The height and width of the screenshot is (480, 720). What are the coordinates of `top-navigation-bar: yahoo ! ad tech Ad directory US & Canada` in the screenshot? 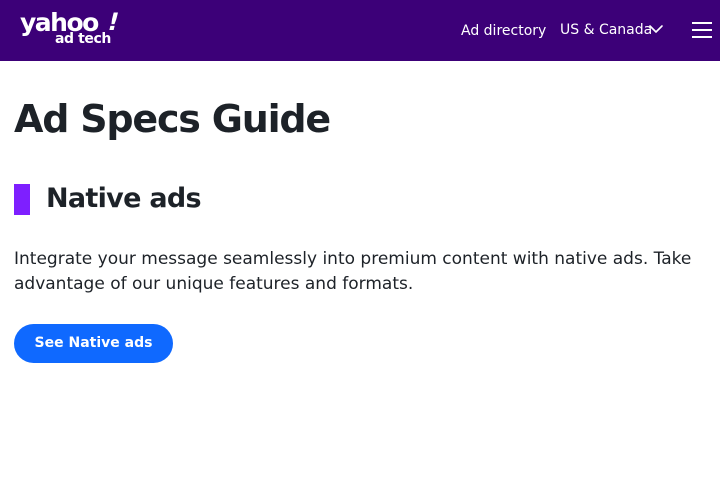 It's located at (360, 30).